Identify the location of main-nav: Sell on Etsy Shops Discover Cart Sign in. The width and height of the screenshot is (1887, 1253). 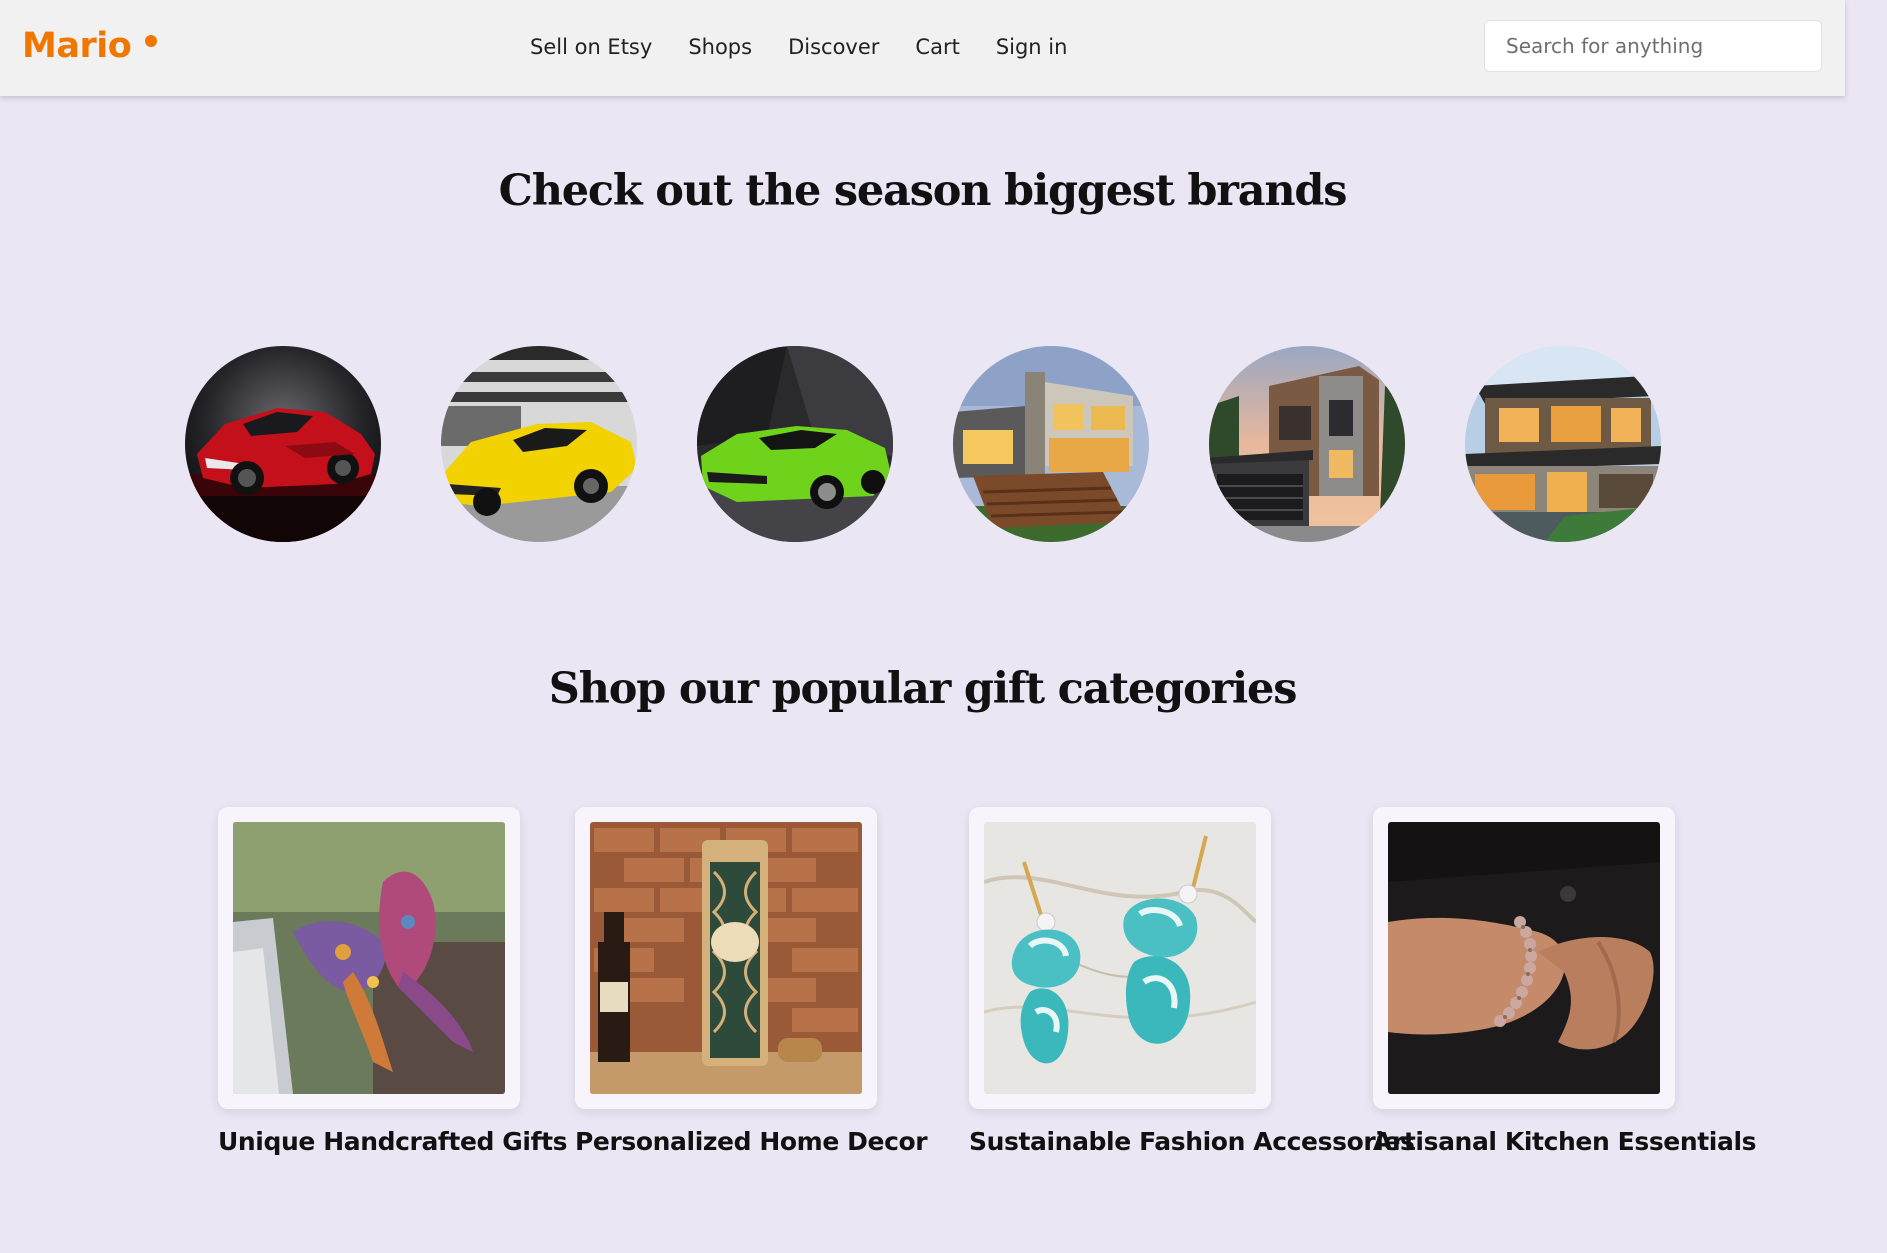
(816, 47).